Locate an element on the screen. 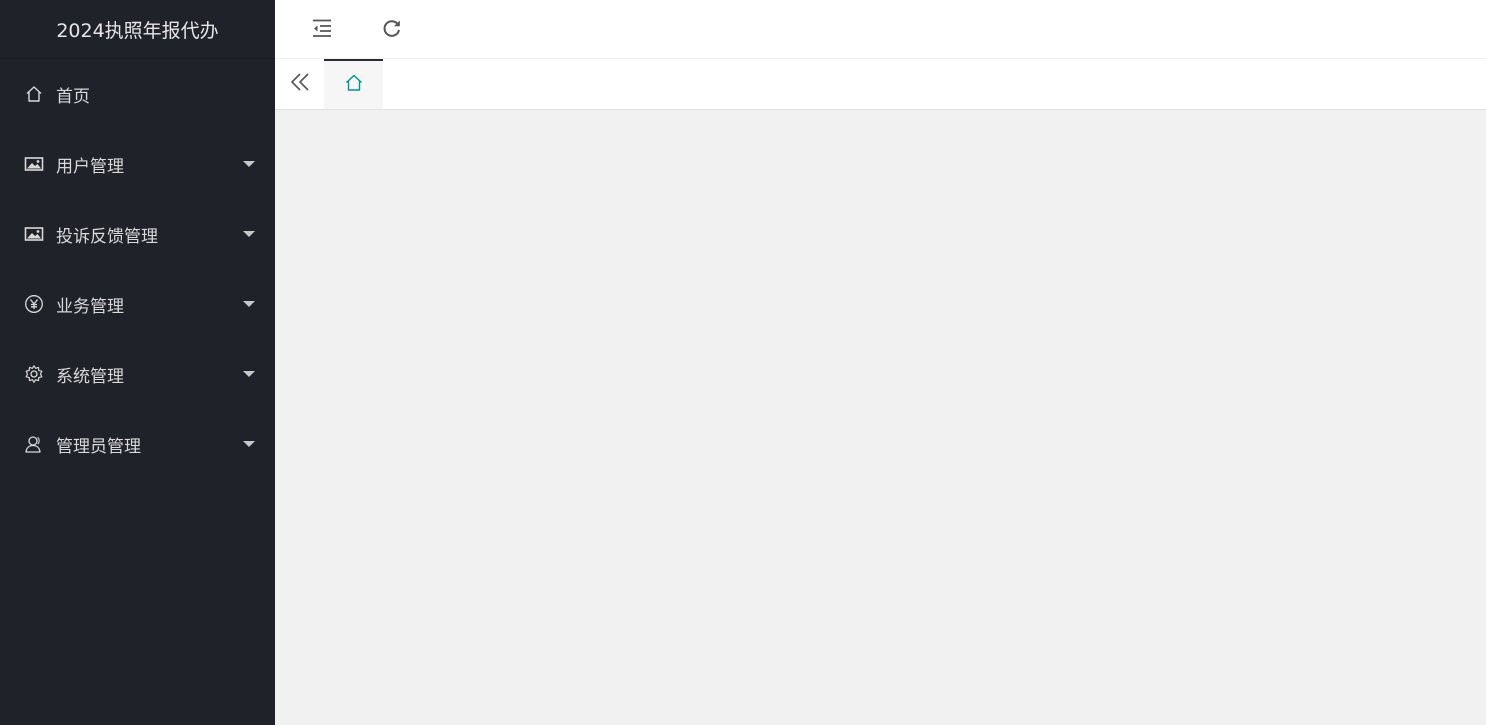 This screenshot has width=1486, height=725. tabs-scroll-left-button is located at coordinates (299, 84).